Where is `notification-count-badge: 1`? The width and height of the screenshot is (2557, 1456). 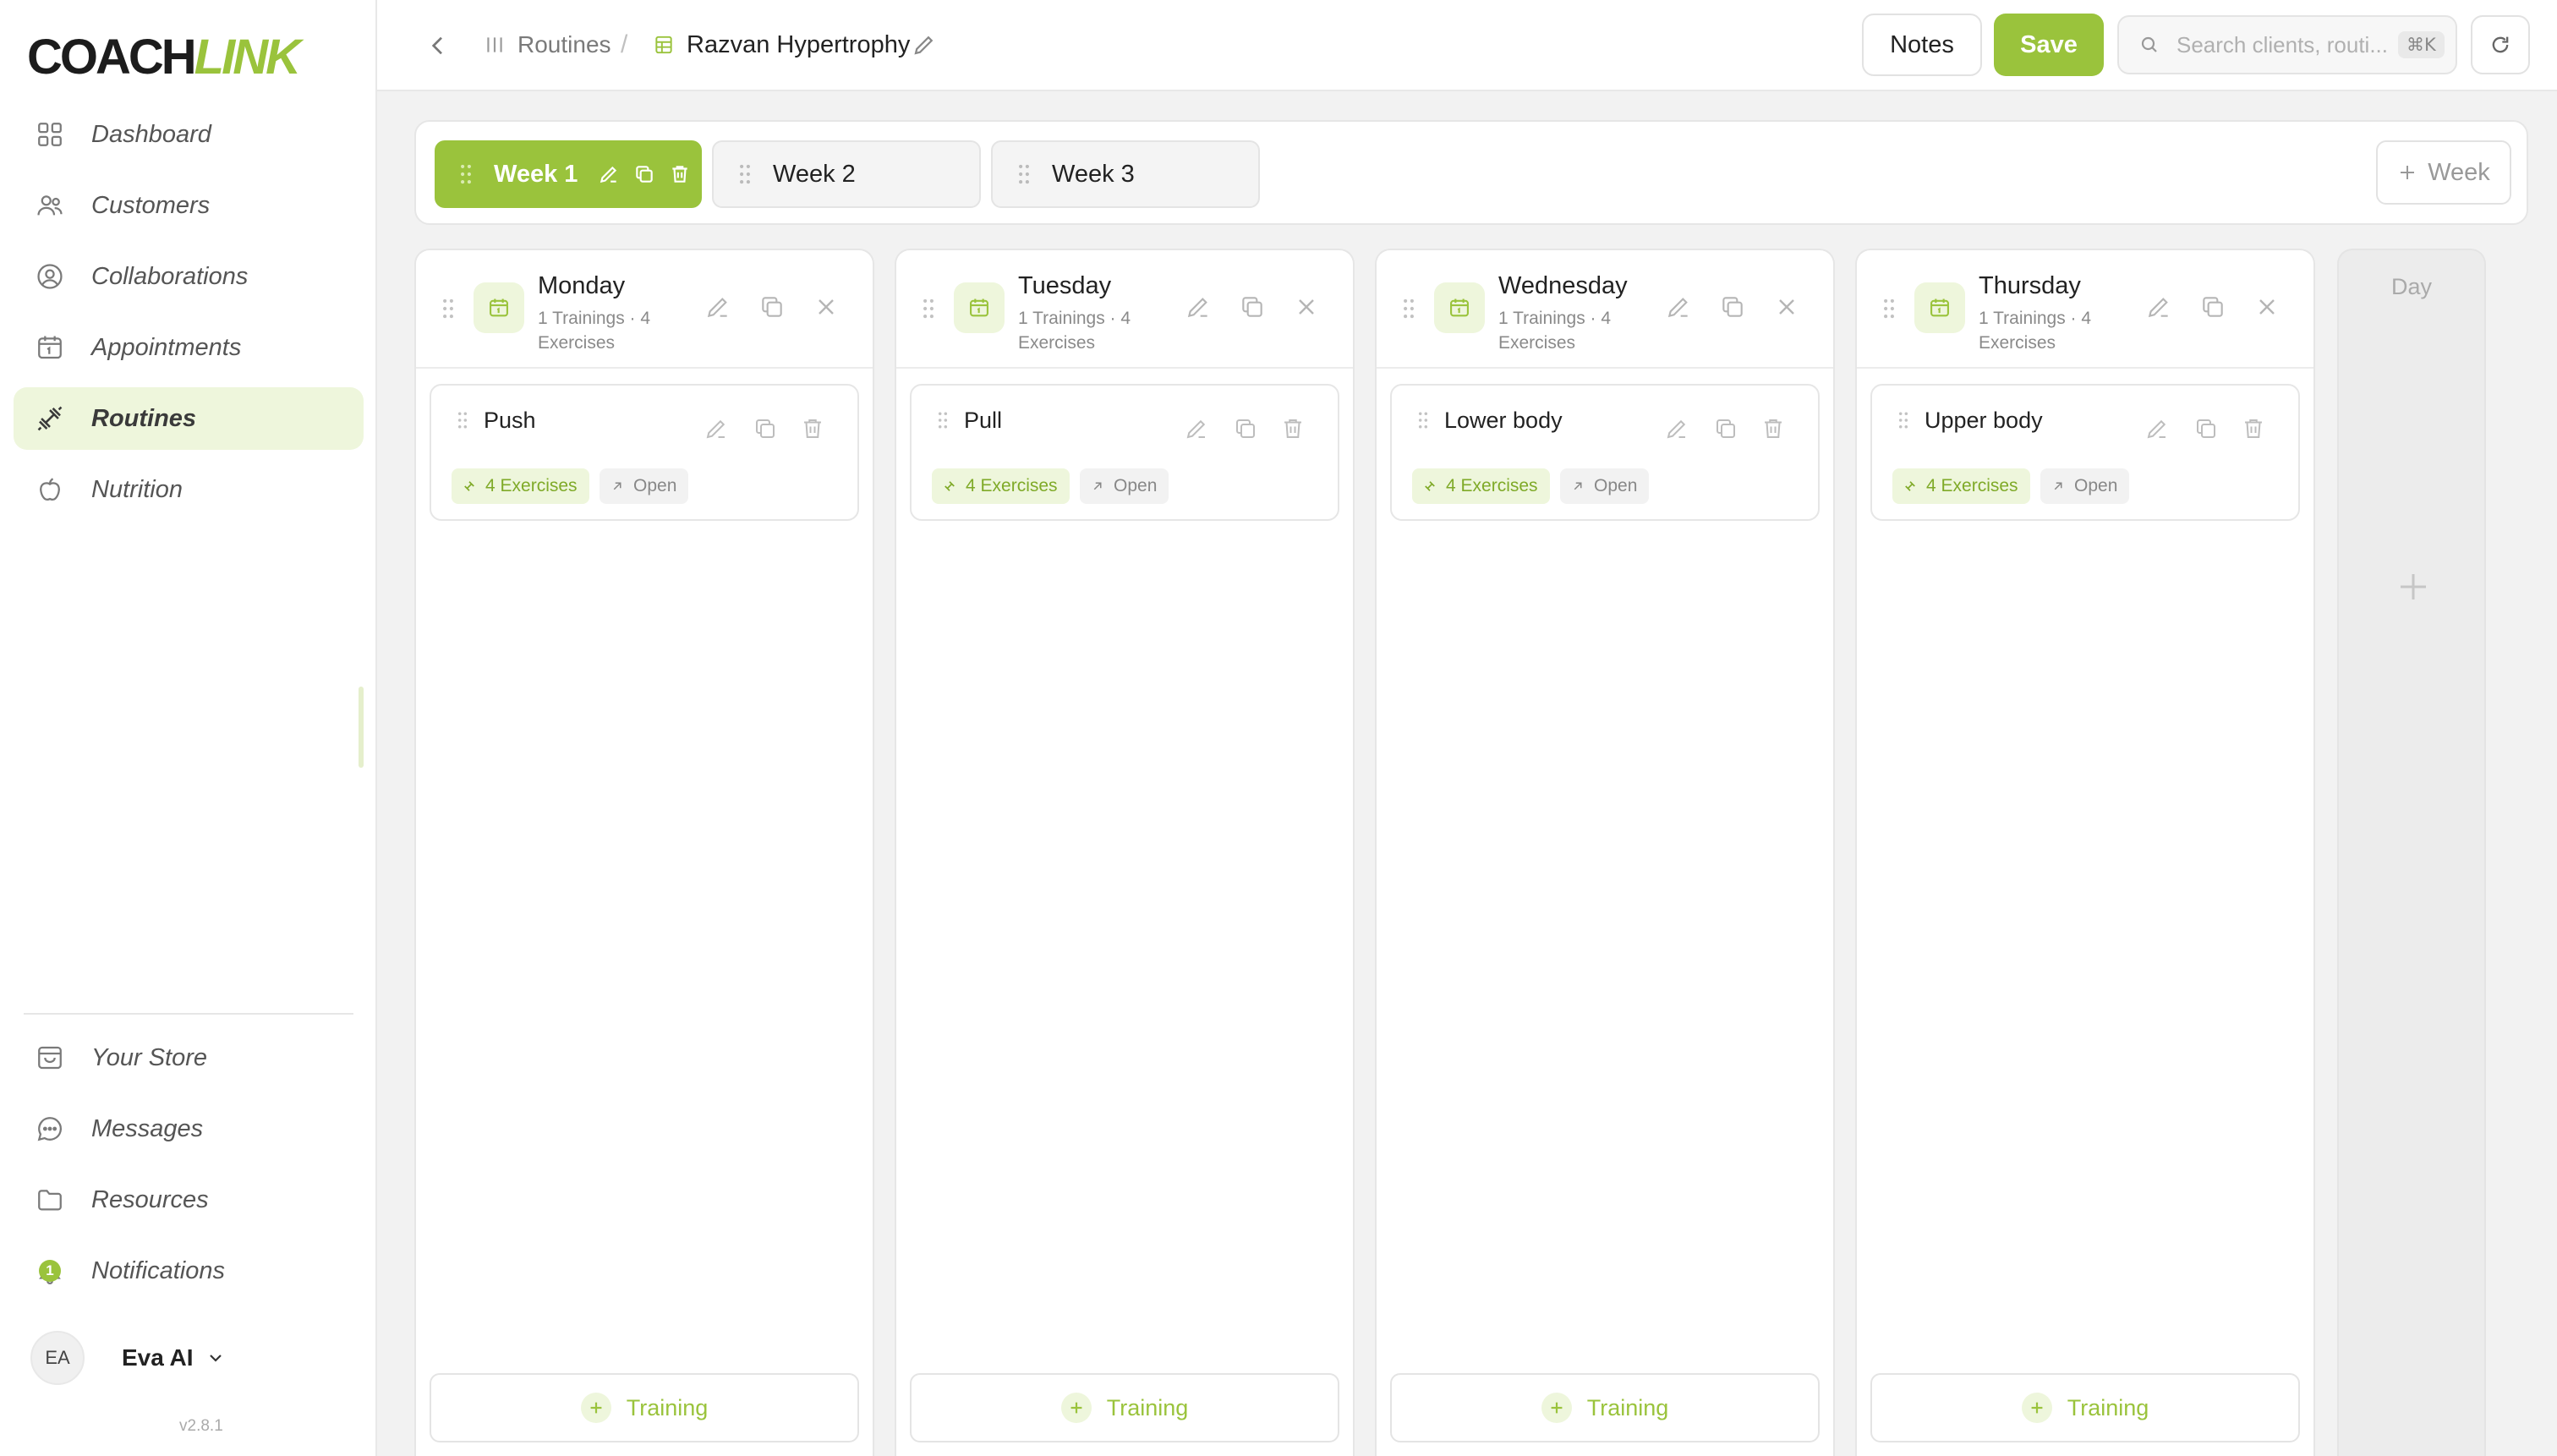
notification-count-badge: 1 is located at coordinates (50, 1271).